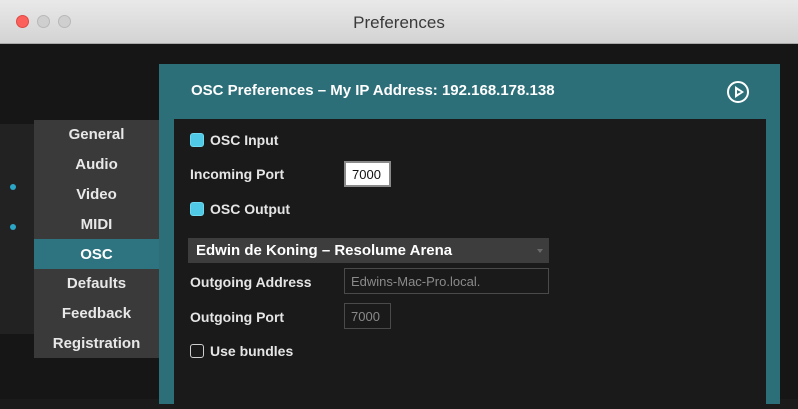 The width and height of the screenshot is (798, 409). I want to click on use-bundles-row: Use bundles, so click(241, 351).